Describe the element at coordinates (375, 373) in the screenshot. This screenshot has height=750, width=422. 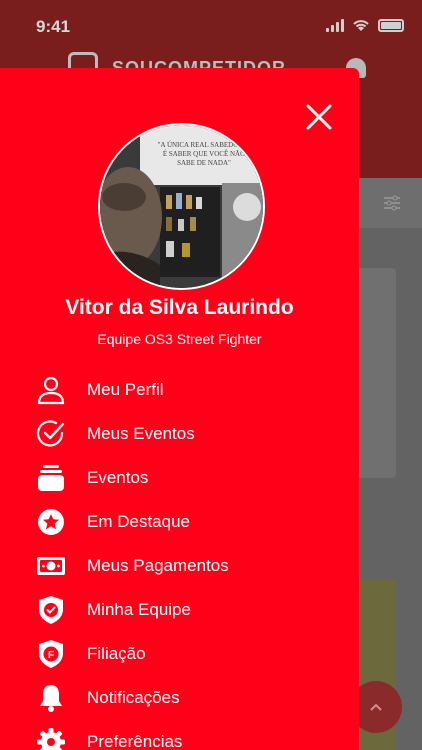
I see `background-card` at that location.